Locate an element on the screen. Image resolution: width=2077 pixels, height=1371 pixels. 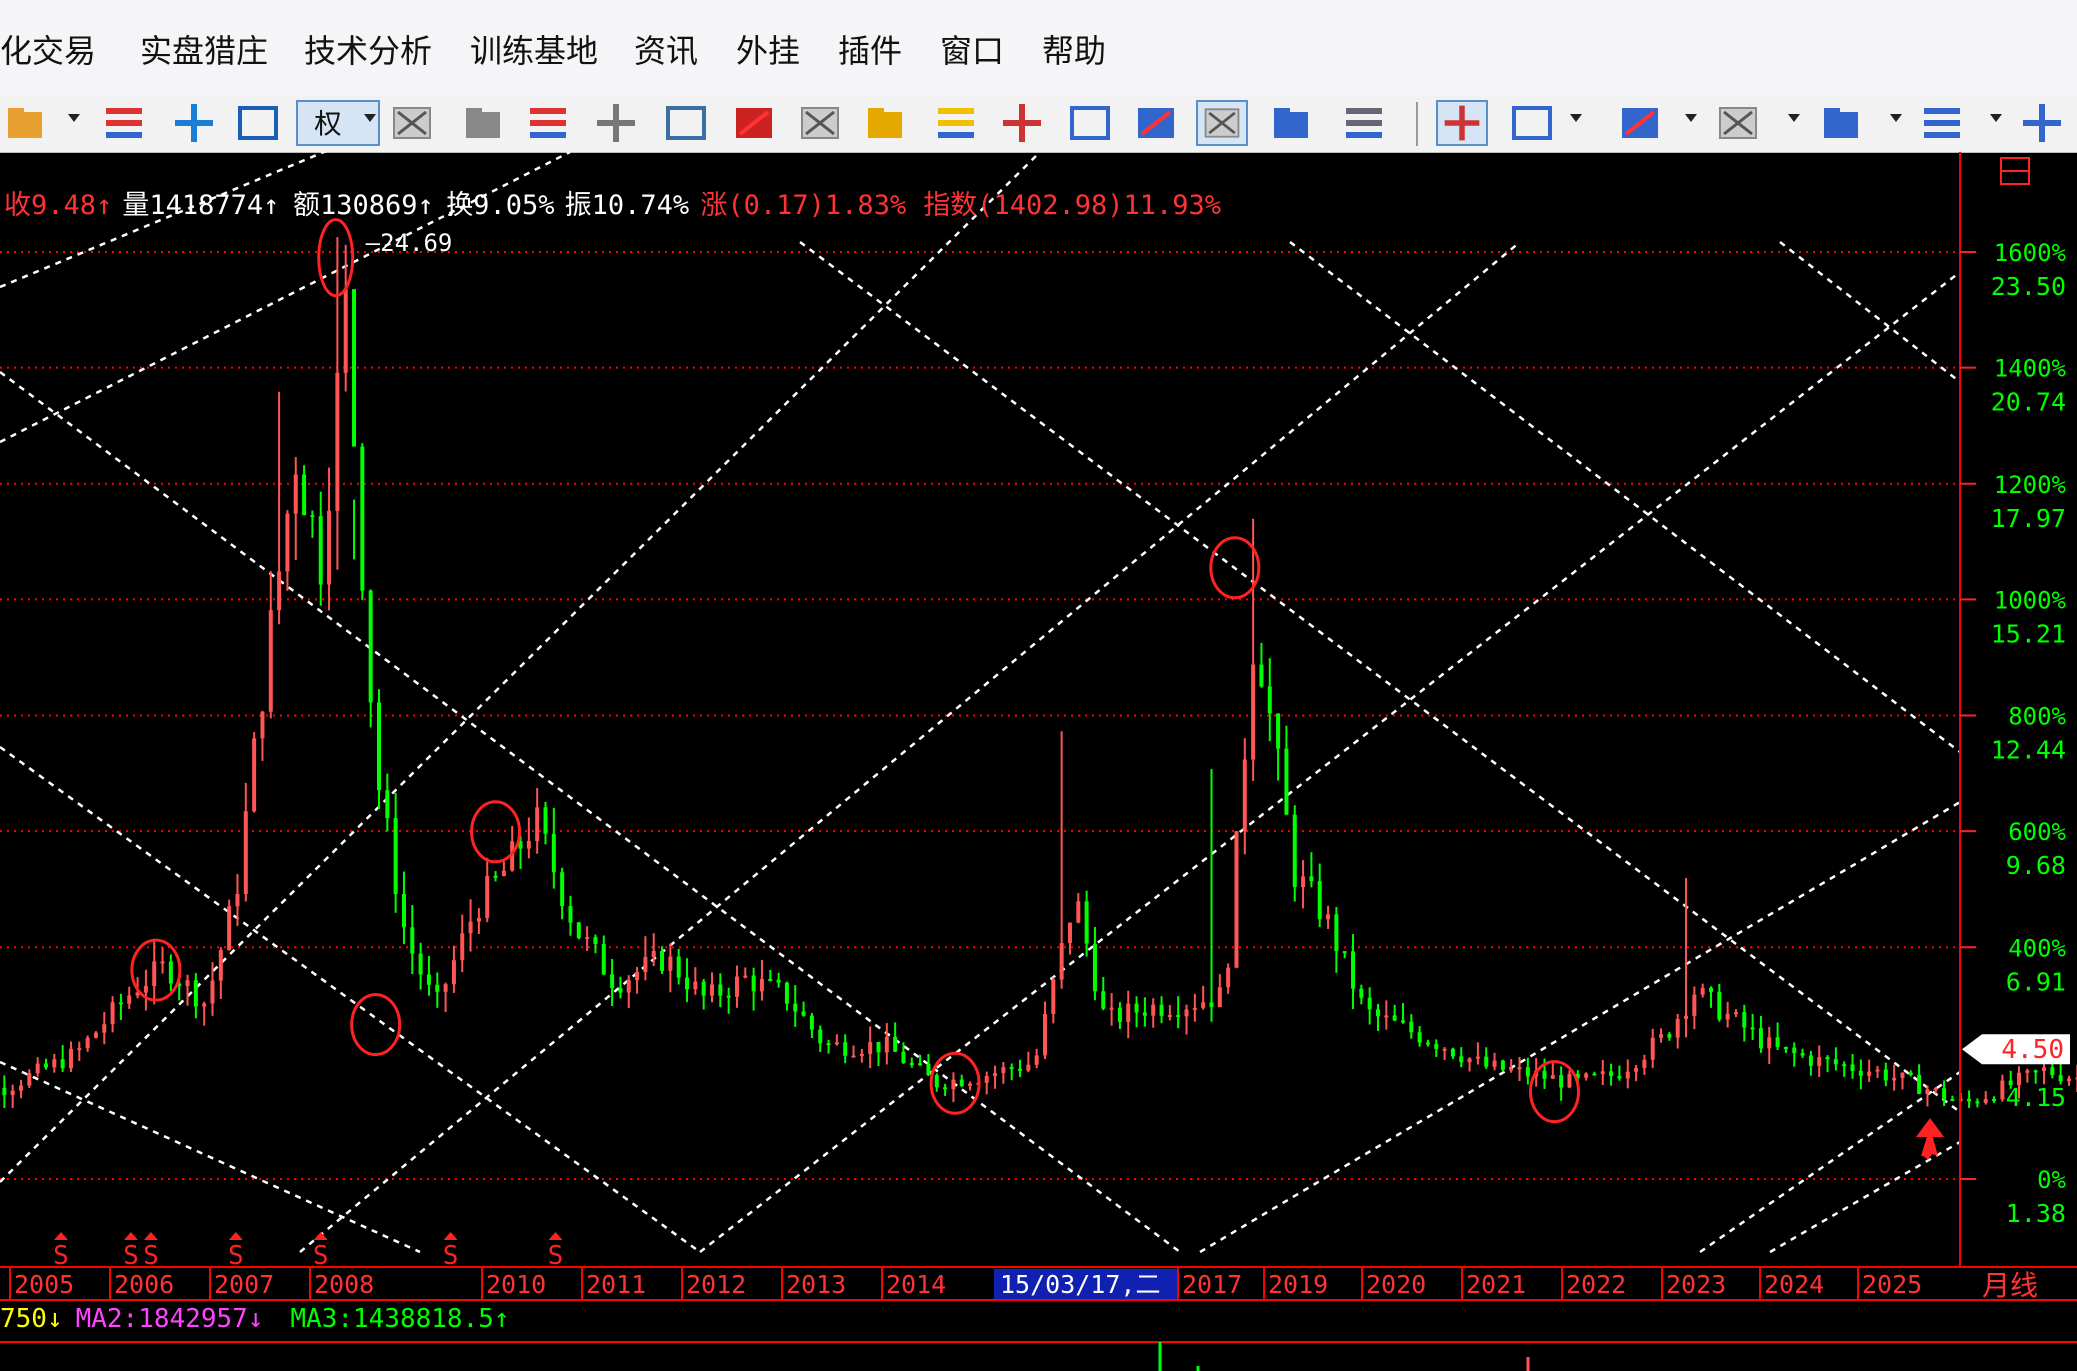
menu-item-0: 化交易 is located at coordinates (48, 49).